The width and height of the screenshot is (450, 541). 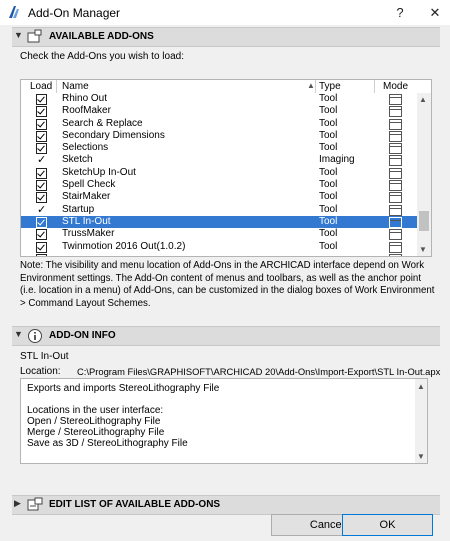 I want to click on scroll-thumb, so click(x=424, y=221).